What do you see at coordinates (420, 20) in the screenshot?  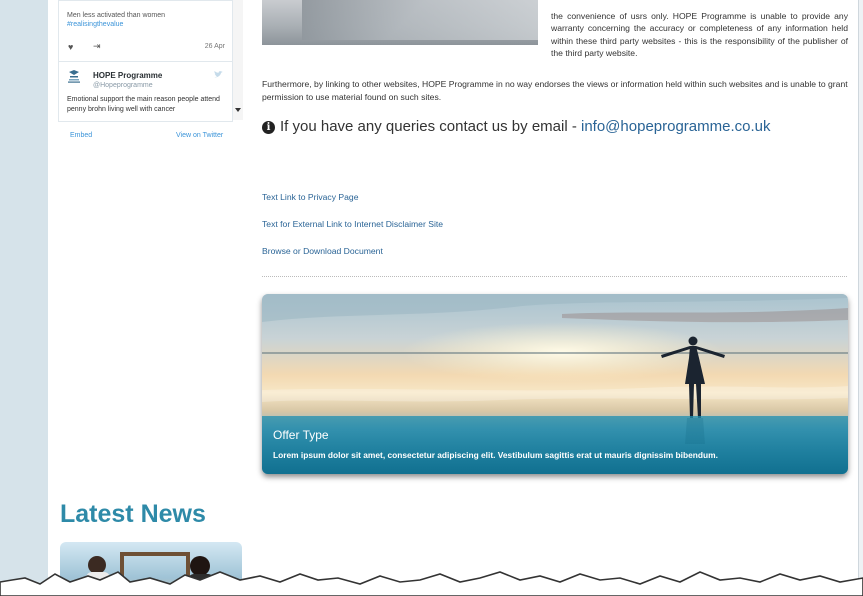 I see `laptop-image` at bounding box center [420, 20].